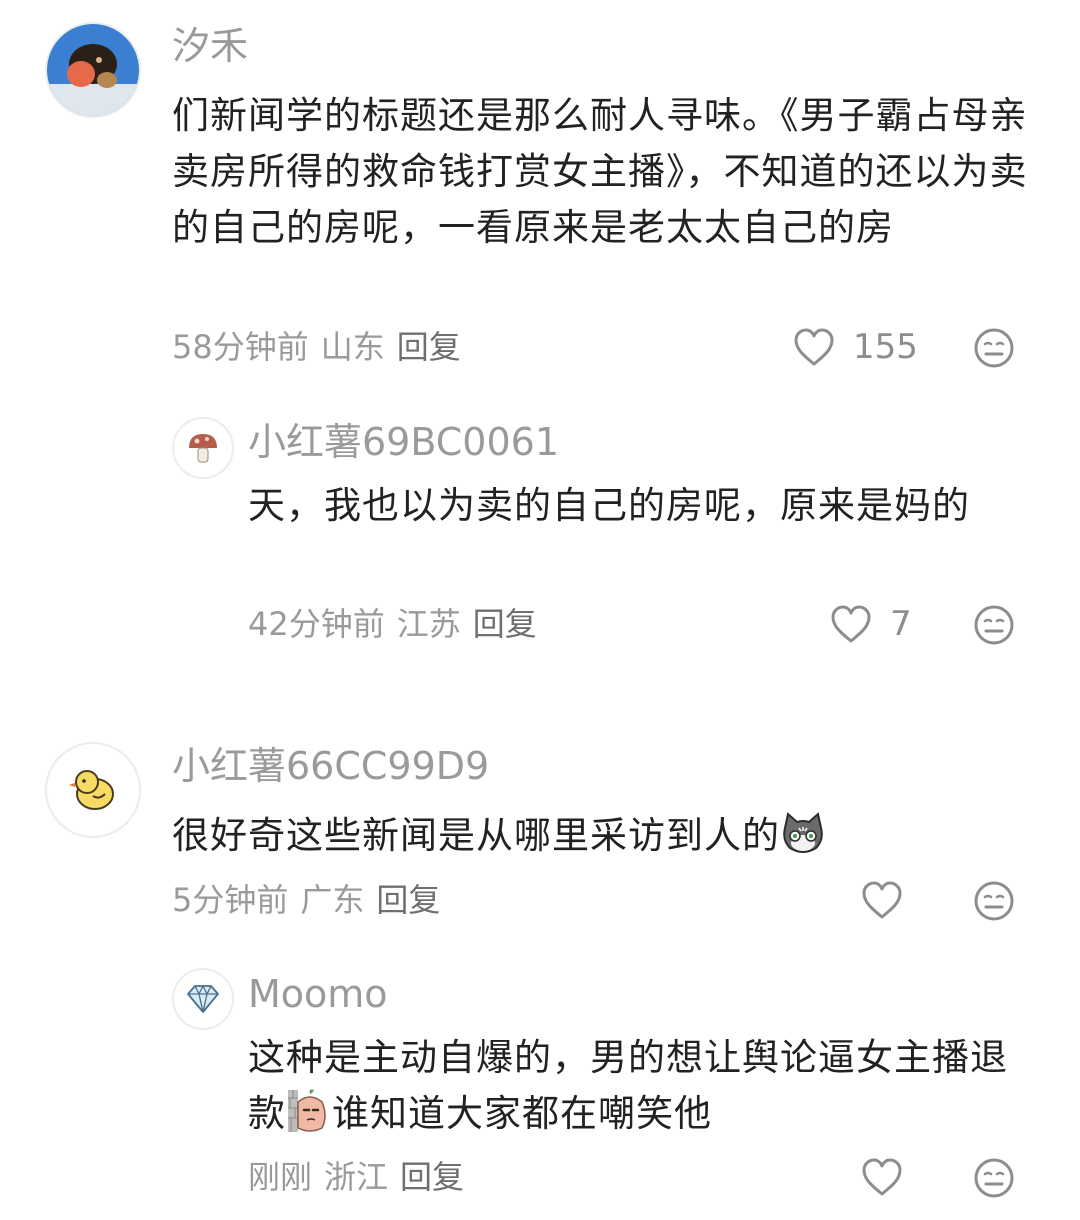 The width and height of the screenshot is (1080, 1220). Describe the element at coordinates (307, 1110) in the screenshot. I see `peeking-potato-emoji` at that location.